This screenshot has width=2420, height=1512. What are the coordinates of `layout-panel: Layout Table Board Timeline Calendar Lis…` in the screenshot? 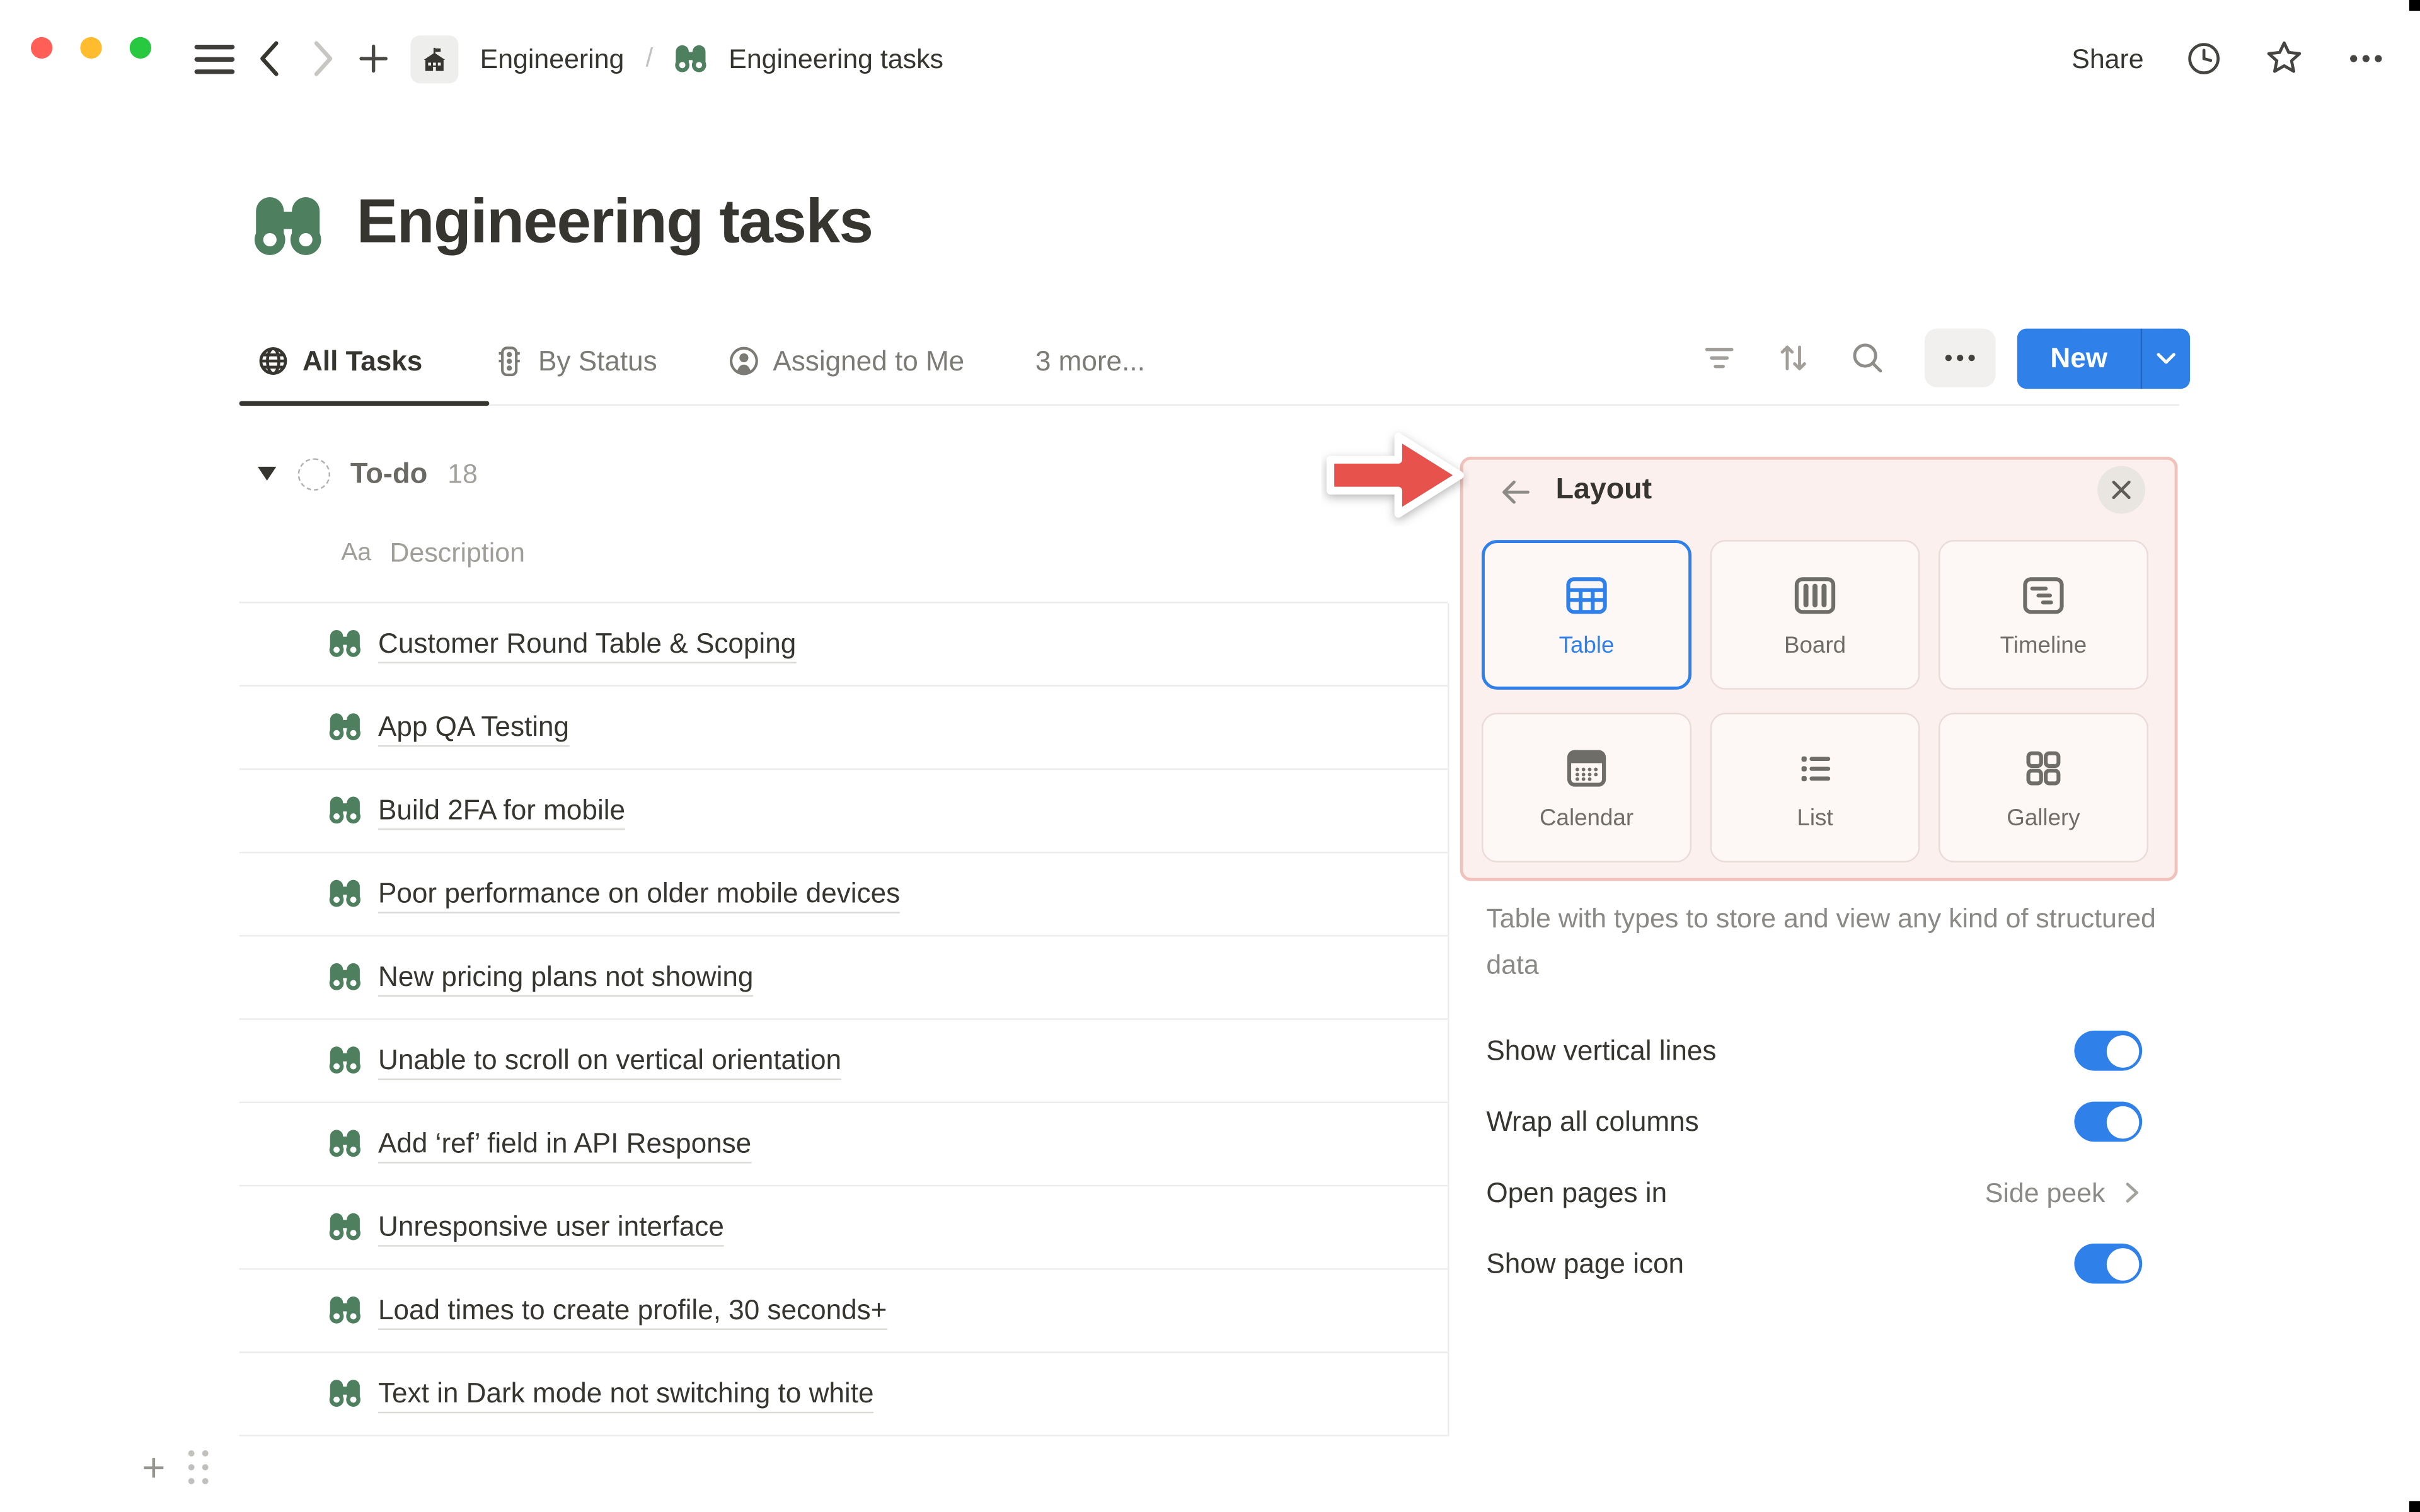 It's located at (1819, 668).